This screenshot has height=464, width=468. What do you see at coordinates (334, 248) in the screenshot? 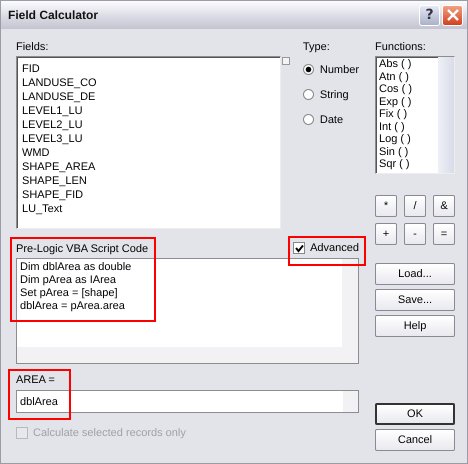
I see `checkbox-label: Advanced` at bounding box center [334, 248].